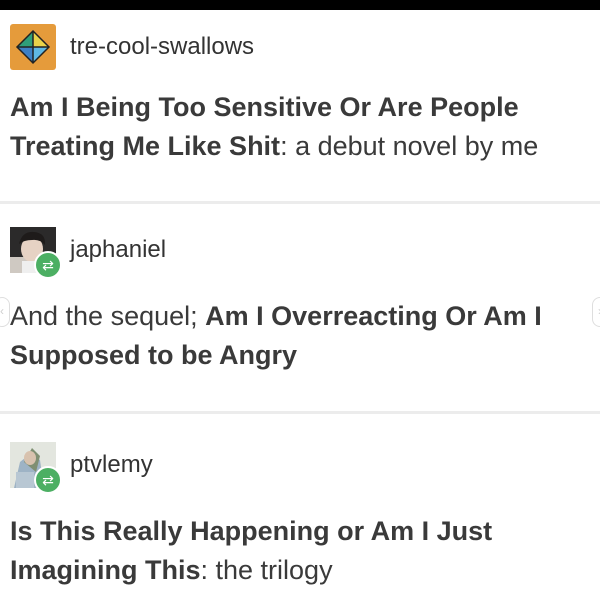  I want to click on diamond-logo-icon, so click(33, 47).